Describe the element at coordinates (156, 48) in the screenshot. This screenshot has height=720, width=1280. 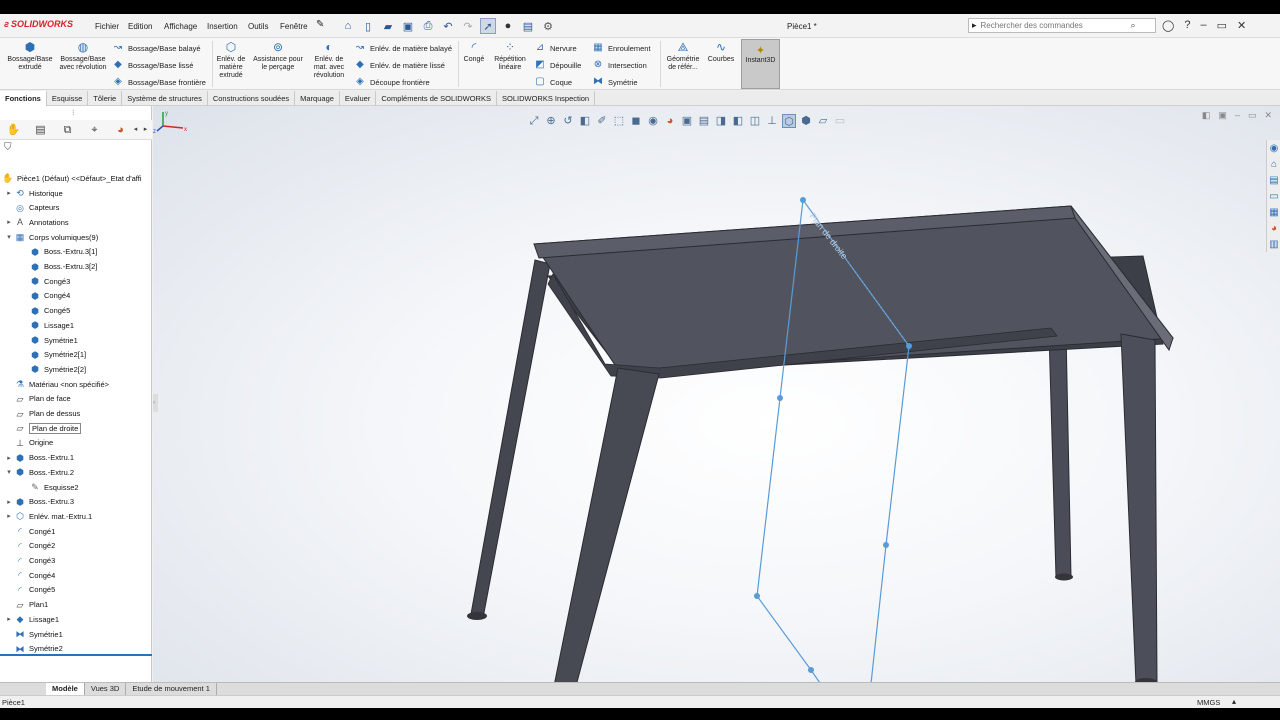
I see `bossage-balaye-button: ↝ Bossage/Base balayé` at that location.